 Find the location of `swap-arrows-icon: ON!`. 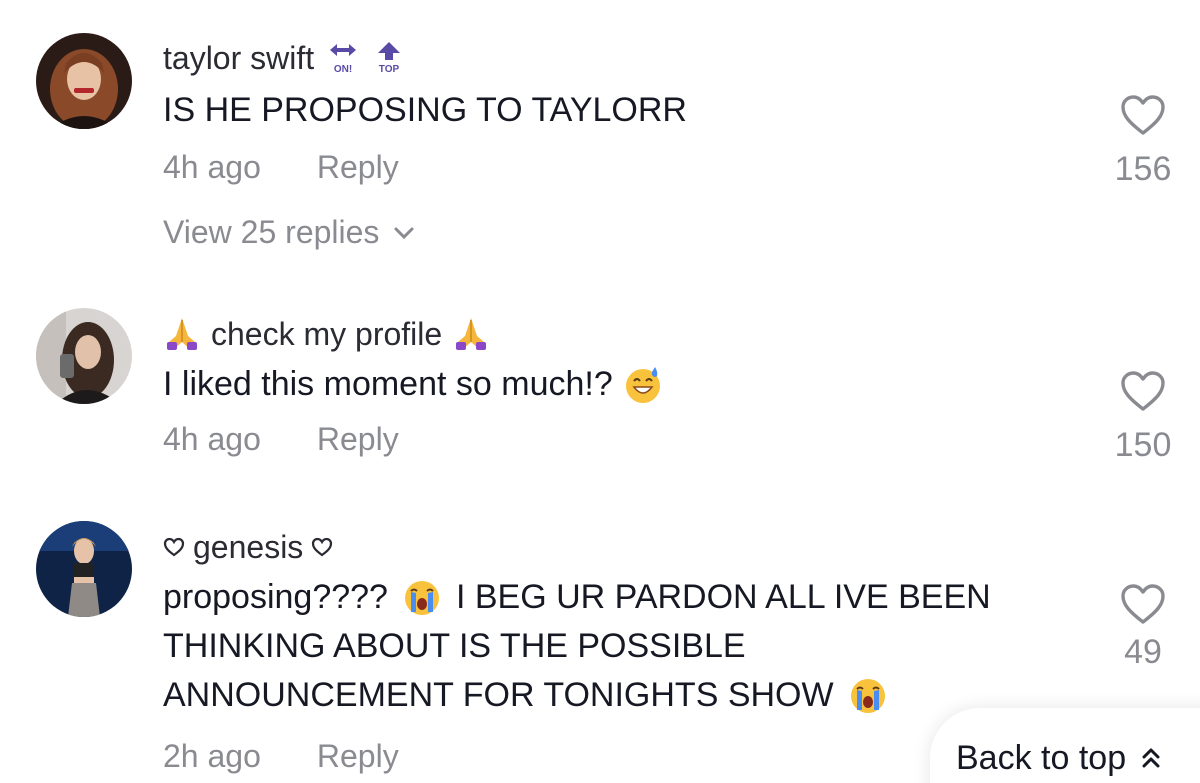

swap-arrows-icon: ON! is located at coordinates (343, 59).